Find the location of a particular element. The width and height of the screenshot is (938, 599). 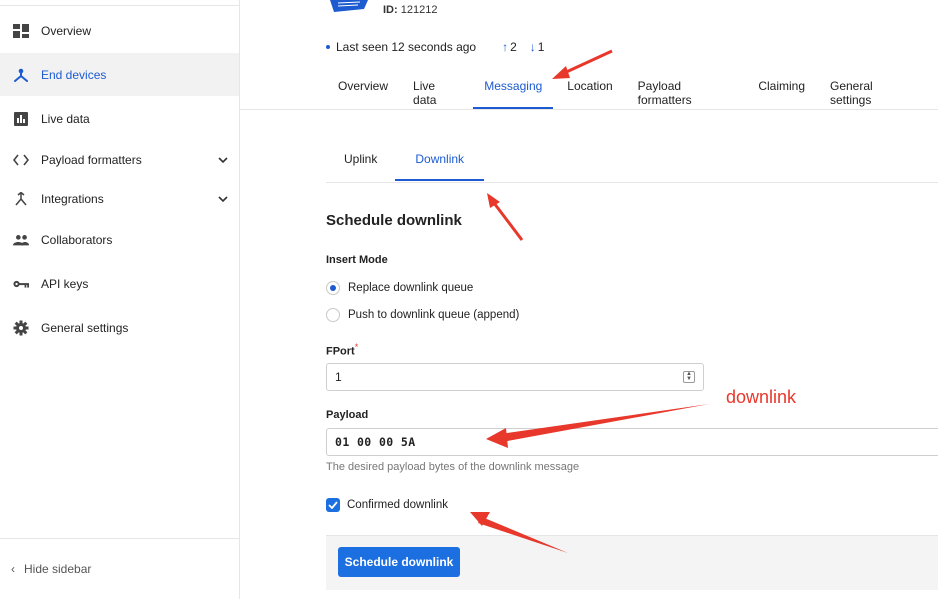

sidebar-item-api-keys: API keys is located at coordinates (119, 284).